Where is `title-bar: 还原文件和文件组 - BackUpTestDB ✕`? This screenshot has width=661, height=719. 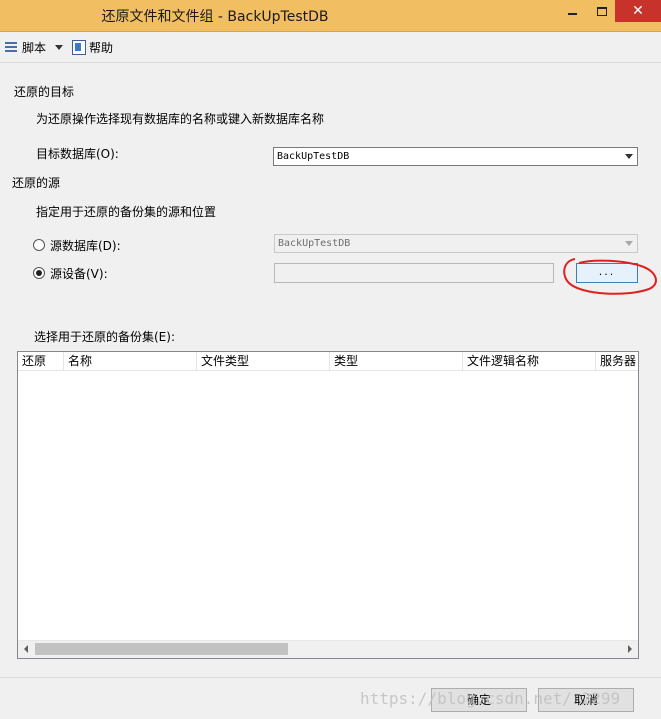 title-bar: 还原文件和文件组 - BackUpTestDB ✕ is located at coordinates (330, 16).